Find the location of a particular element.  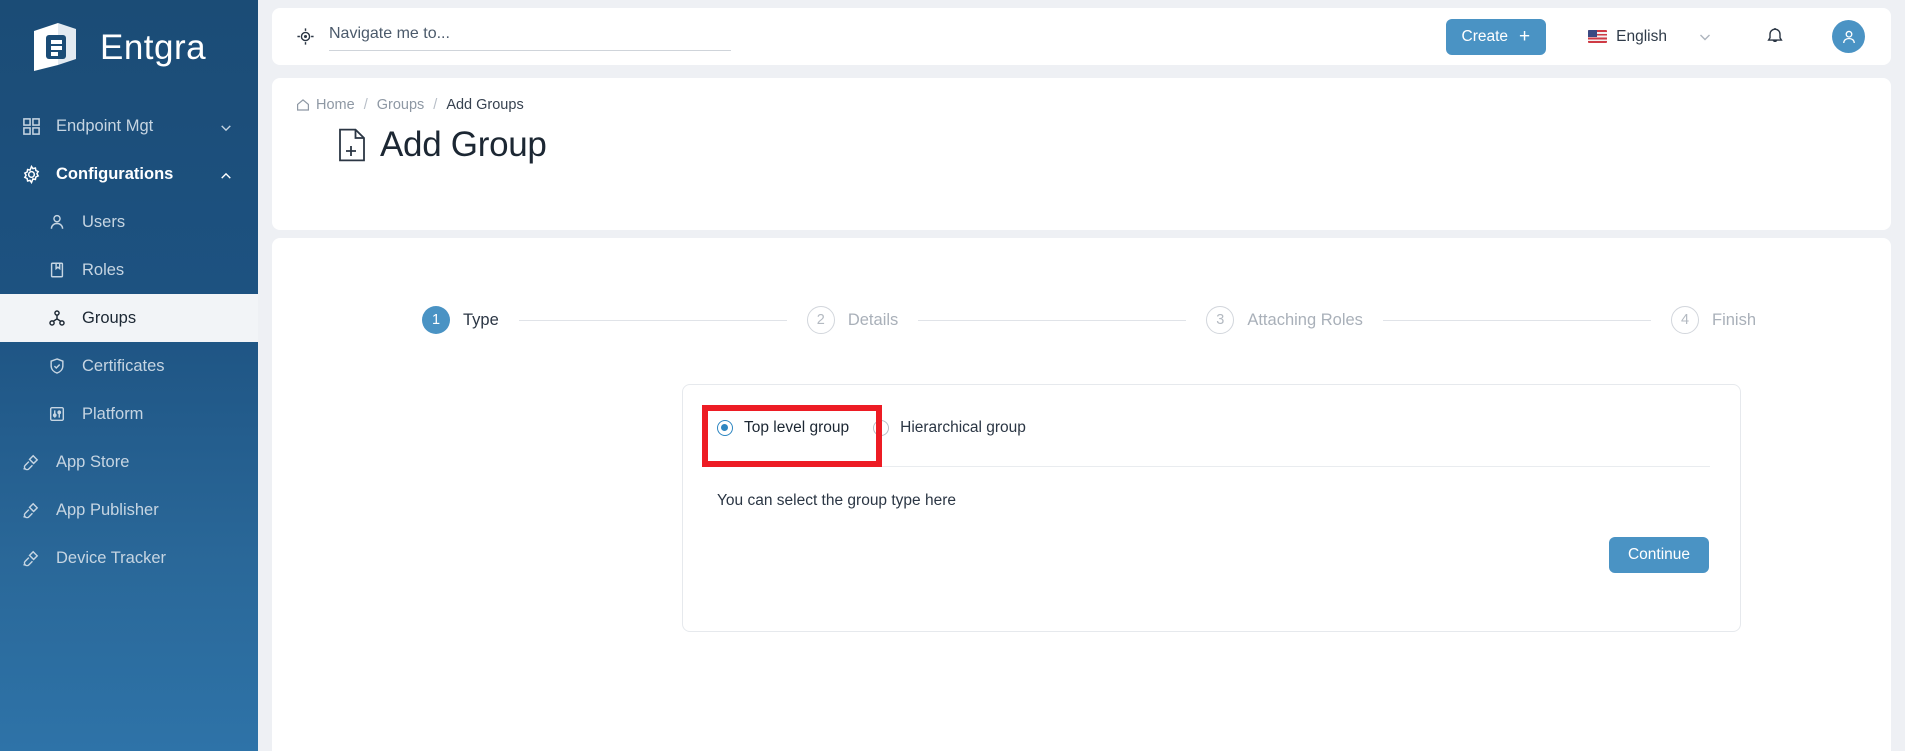

entgra-cube-logo is located at coordinates (56, 48).